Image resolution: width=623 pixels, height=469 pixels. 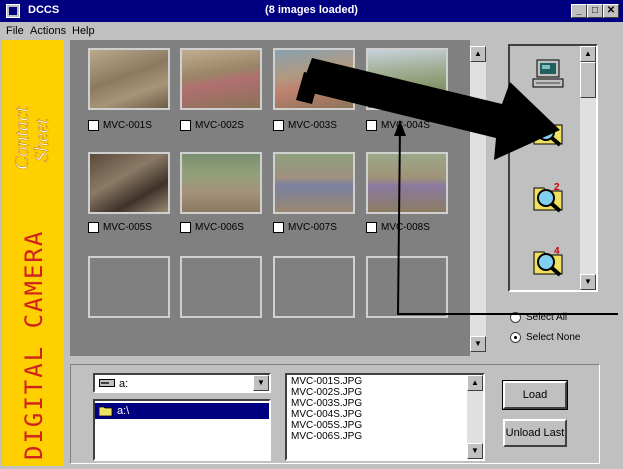 What do you see at coordinates (308, 88) in the screenshot?
I see `big-arrow-tail-icon` at bounding box center [308, 88].